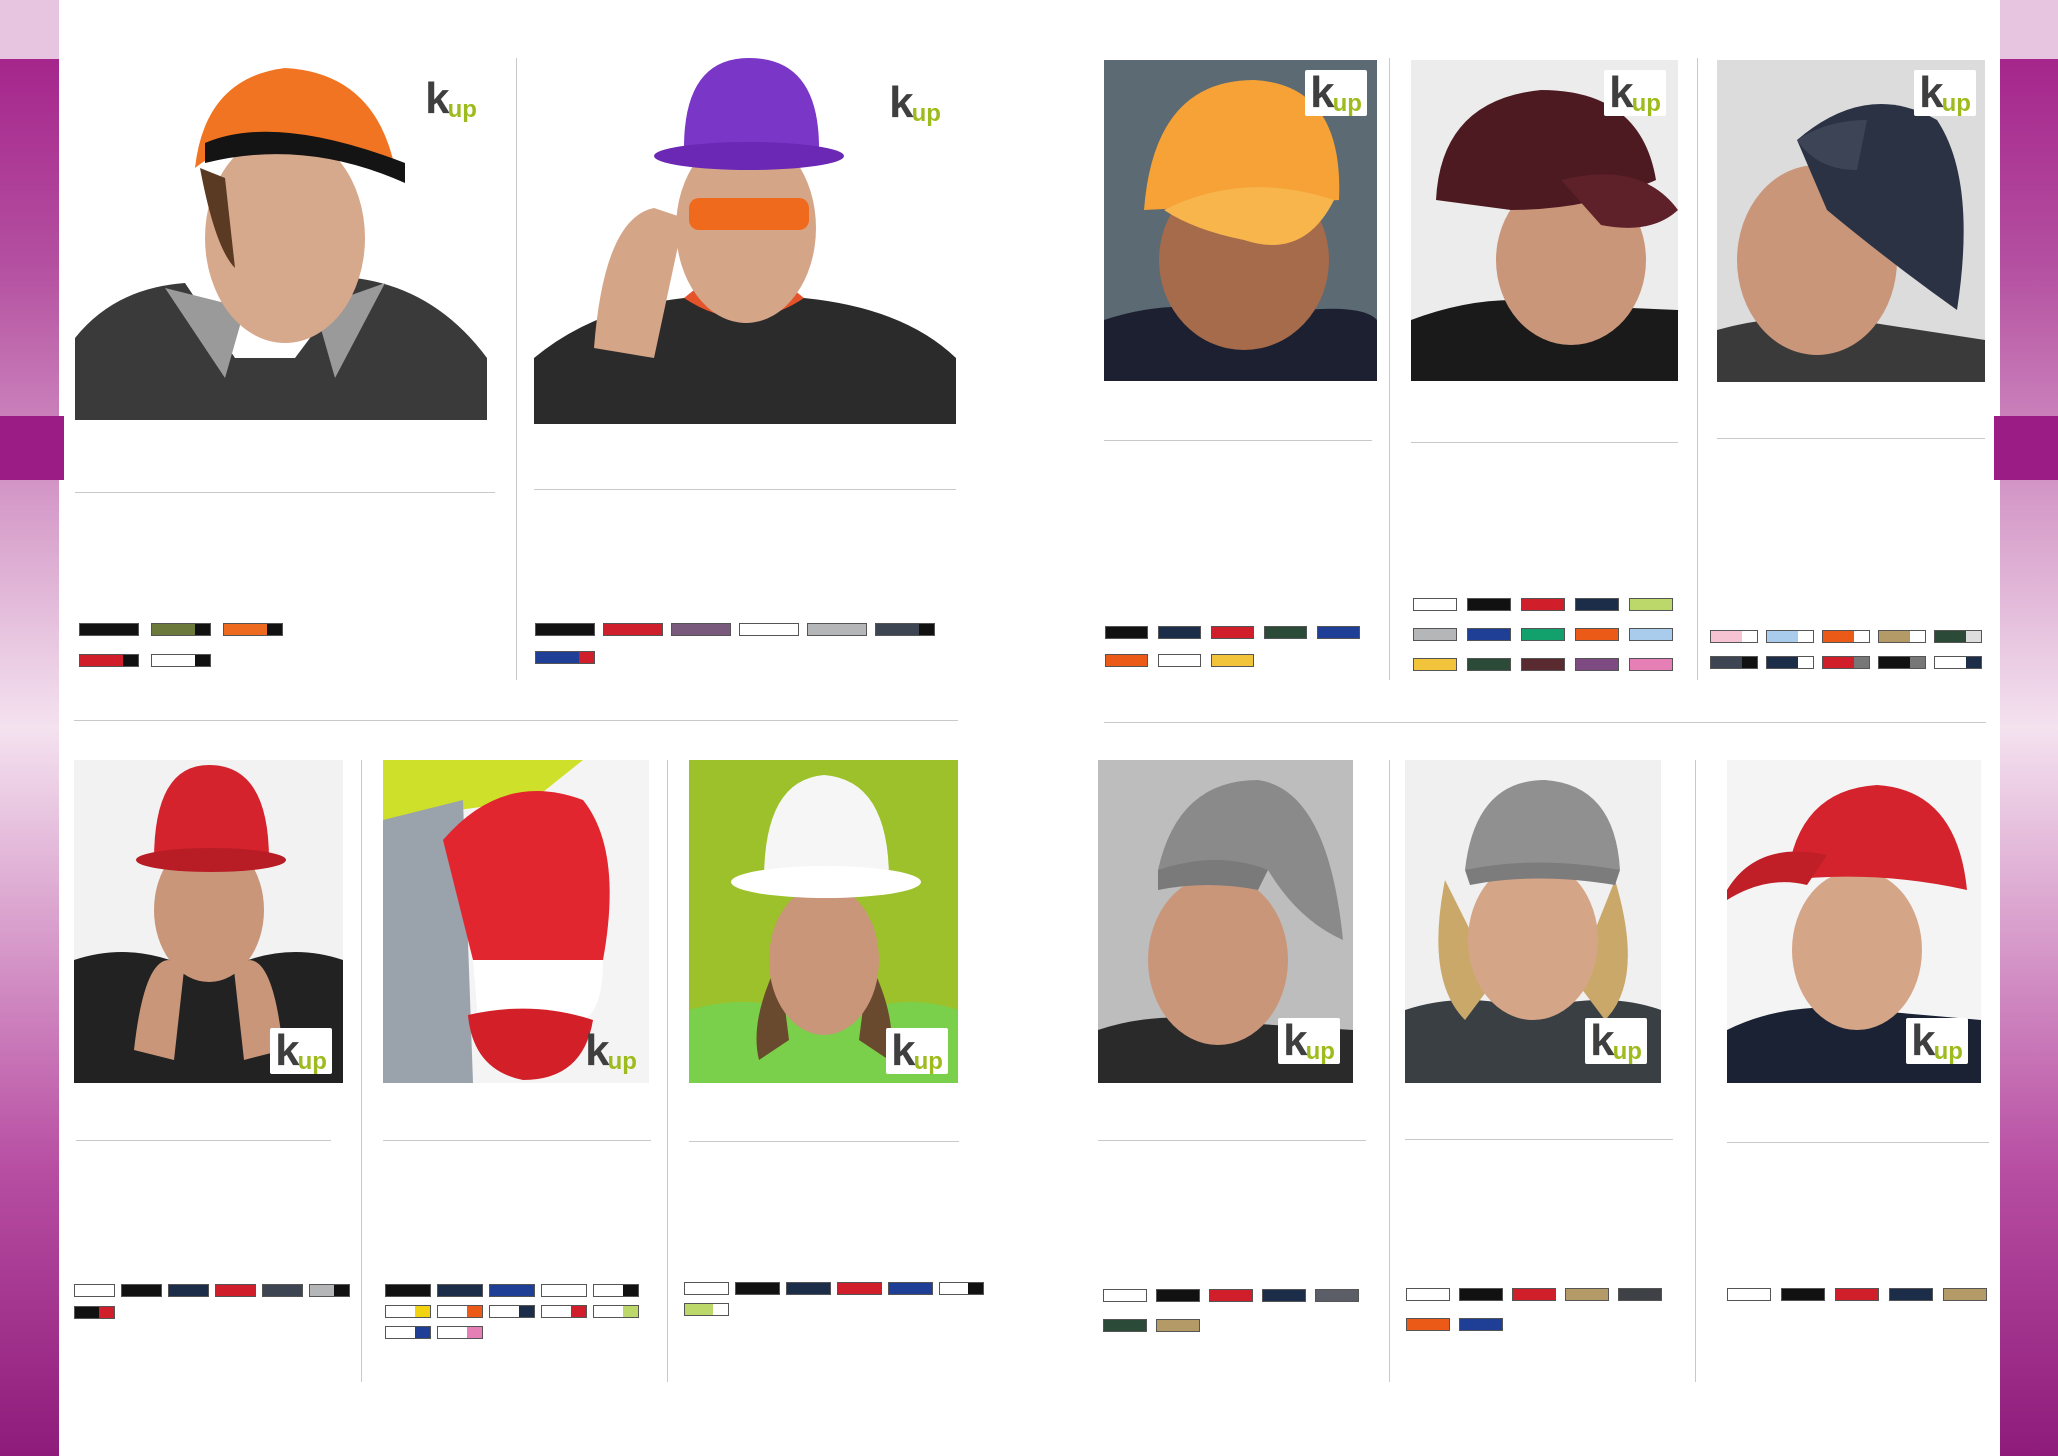 This screenshot has width=2058, height=1456. What do you see at coordinates (2026, 728) in the screenshot?
I see `right-page-edge` at bounding box center [2026, 728].